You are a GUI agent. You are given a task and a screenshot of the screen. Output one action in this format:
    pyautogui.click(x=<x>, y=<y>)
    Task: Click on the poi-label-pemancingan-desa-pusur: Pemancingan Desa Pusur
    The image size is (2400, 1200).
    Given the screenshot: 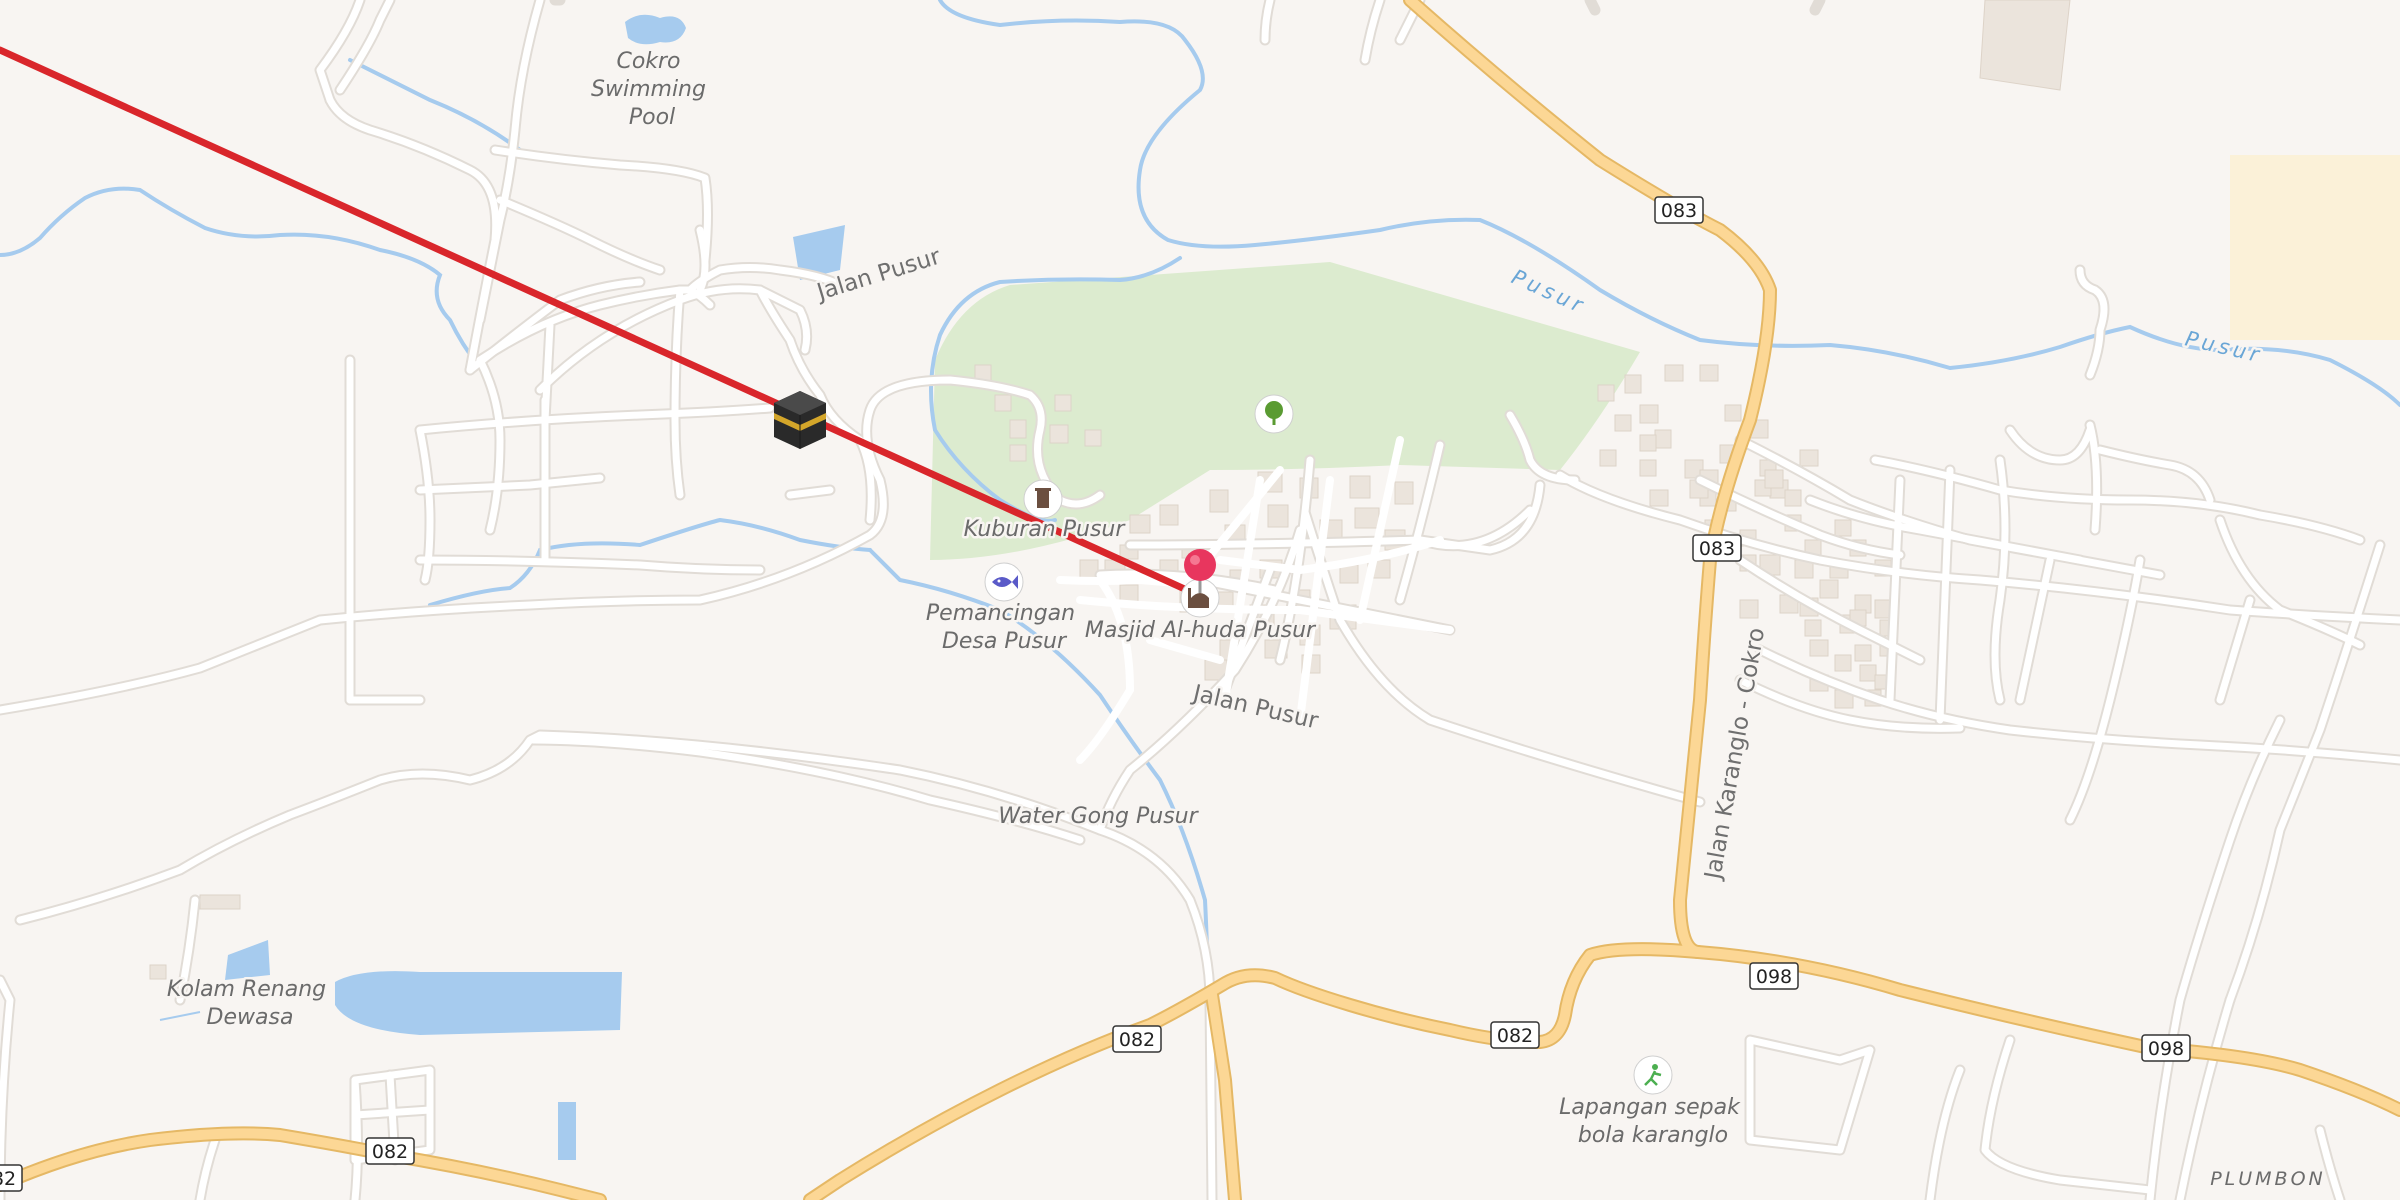 What is the action you would take?
    pyautogui.click(x=1004, y=627)
    